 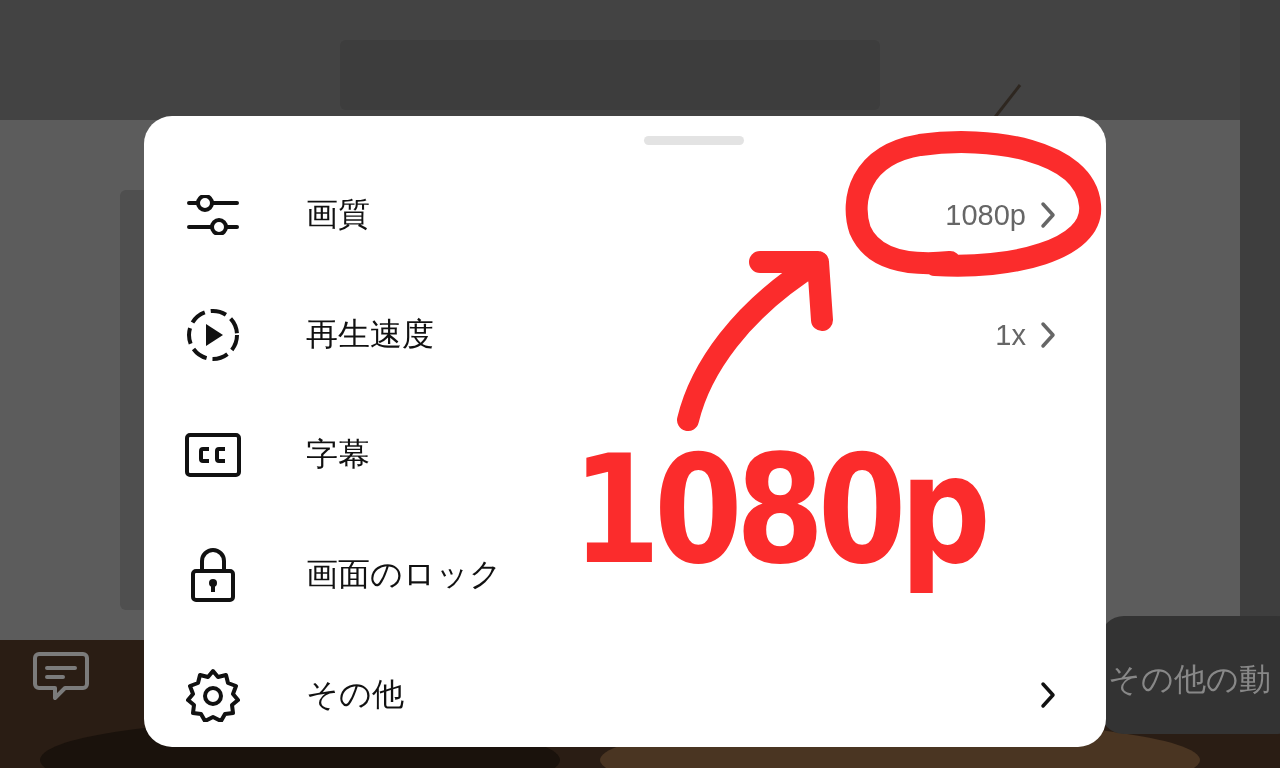 What do you see at coordinates (338, 455) in the screenshot?
I see `menu-item: 字幕` at bounding box center [338, 455].